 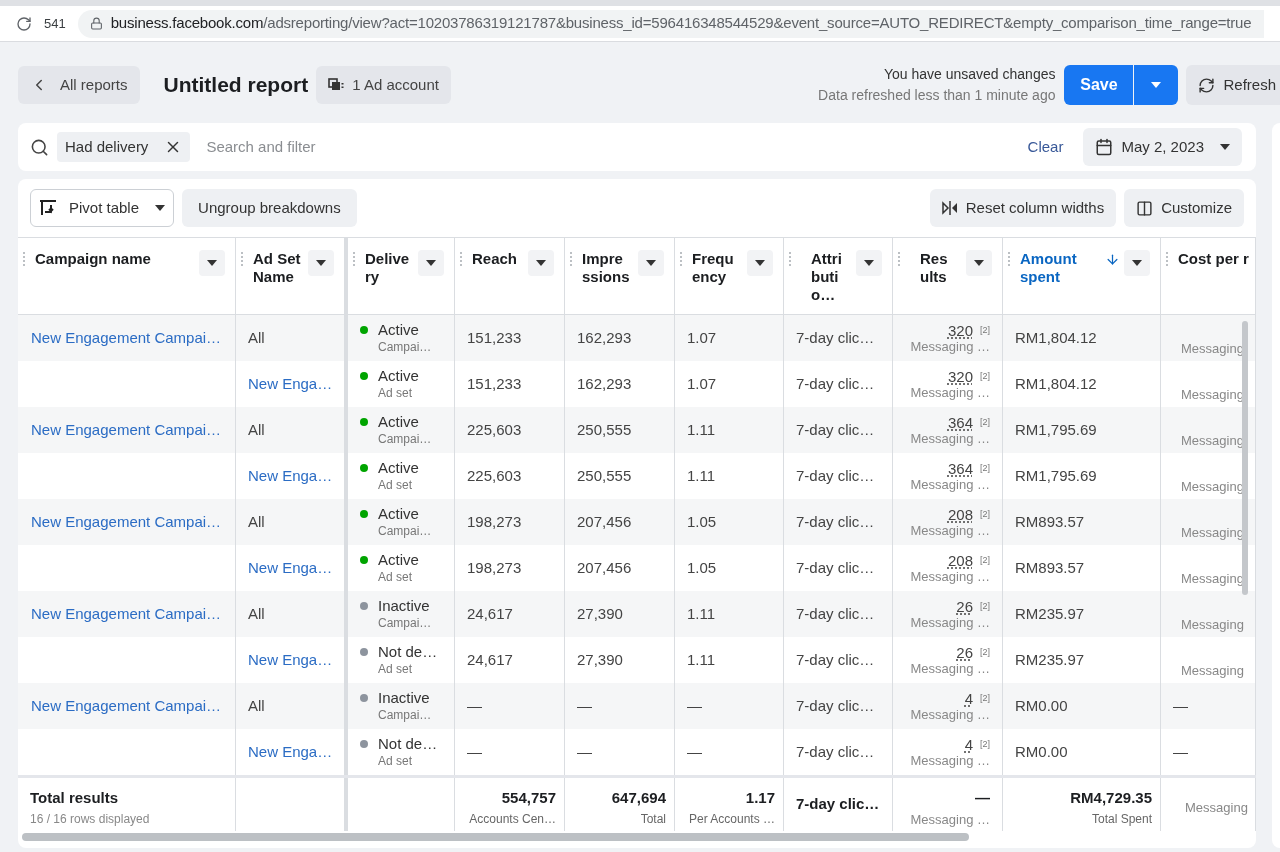 I want to click on column-resize-icon, so click(x=949, y=208).